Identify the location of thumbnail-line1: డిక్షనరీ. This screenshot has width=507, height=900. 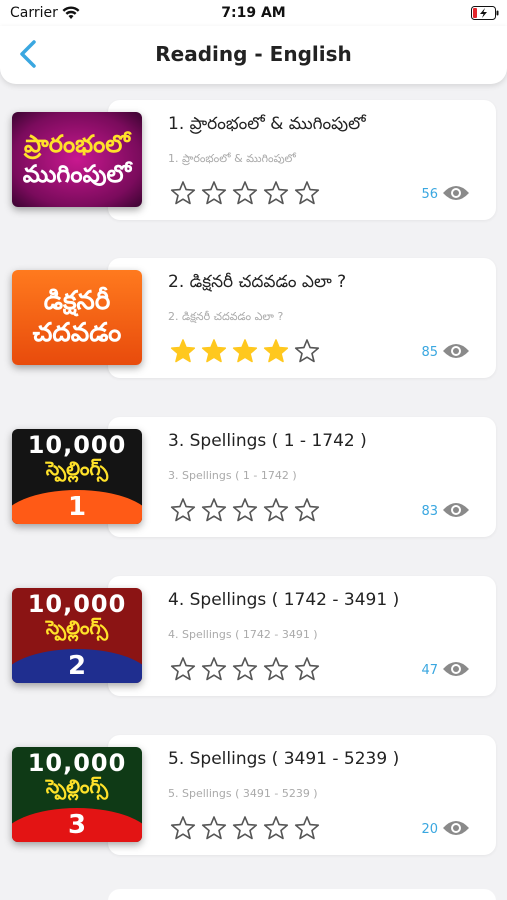
(77, 301).